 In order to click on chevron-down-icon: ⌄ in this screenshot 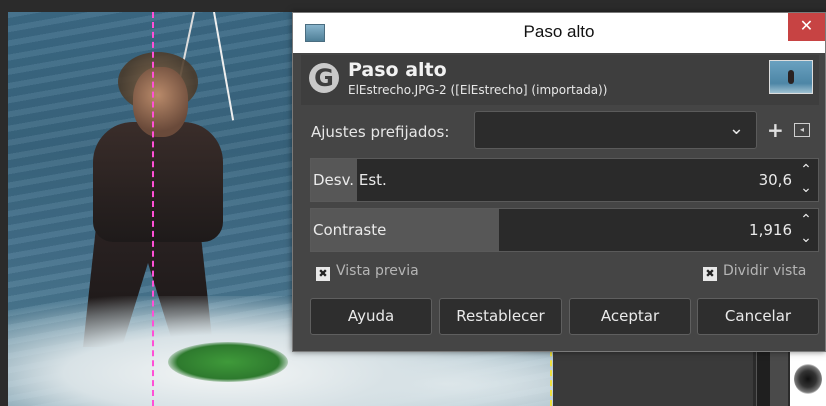, I will do `click(736, 128)`.